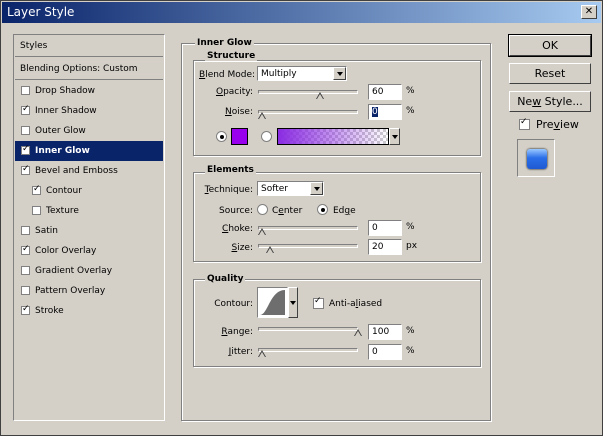 This screenshot has width=603, height=436. What do you see at coordinates (239, 112) in the screenshot?
I see `noise-label: Noise:` at bounding box center [239, 112].